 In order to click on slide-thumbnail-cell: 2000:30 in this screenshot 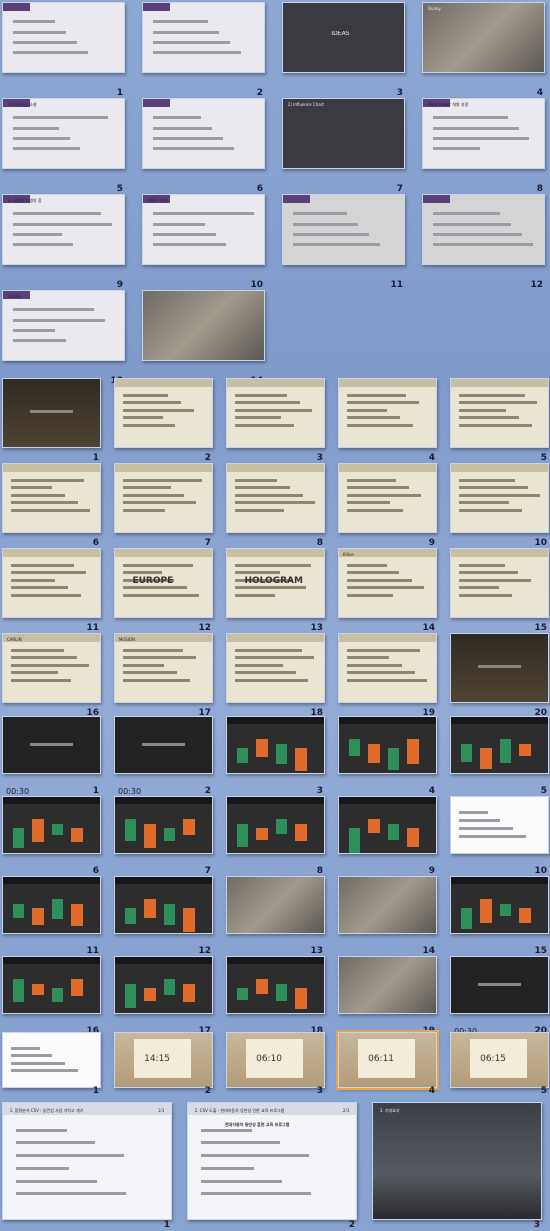, I will do `click(500, 996)`.